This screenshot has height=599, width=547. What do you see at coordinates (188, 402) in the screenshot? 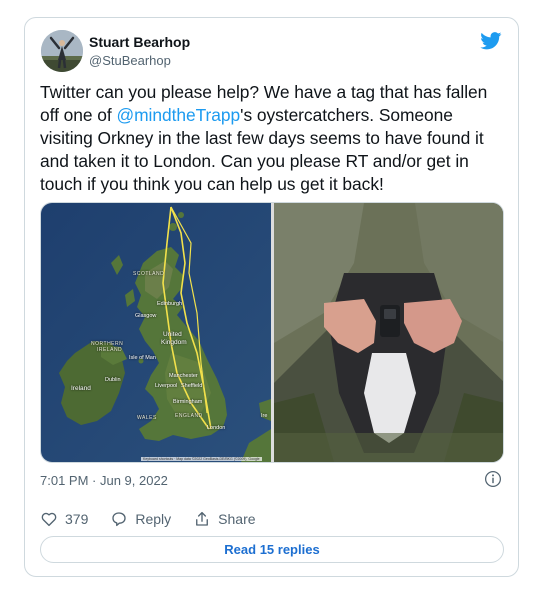
I see `map-label-birmingham: Birmingham` at bounding box center [188, 402].